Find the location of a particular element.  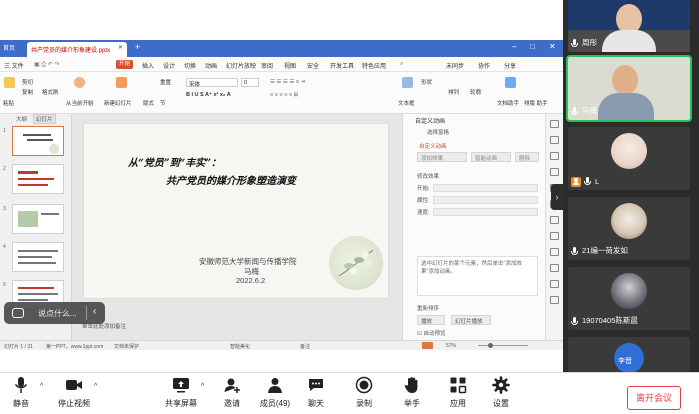

chart-icon is located at coordinates (554, 252).